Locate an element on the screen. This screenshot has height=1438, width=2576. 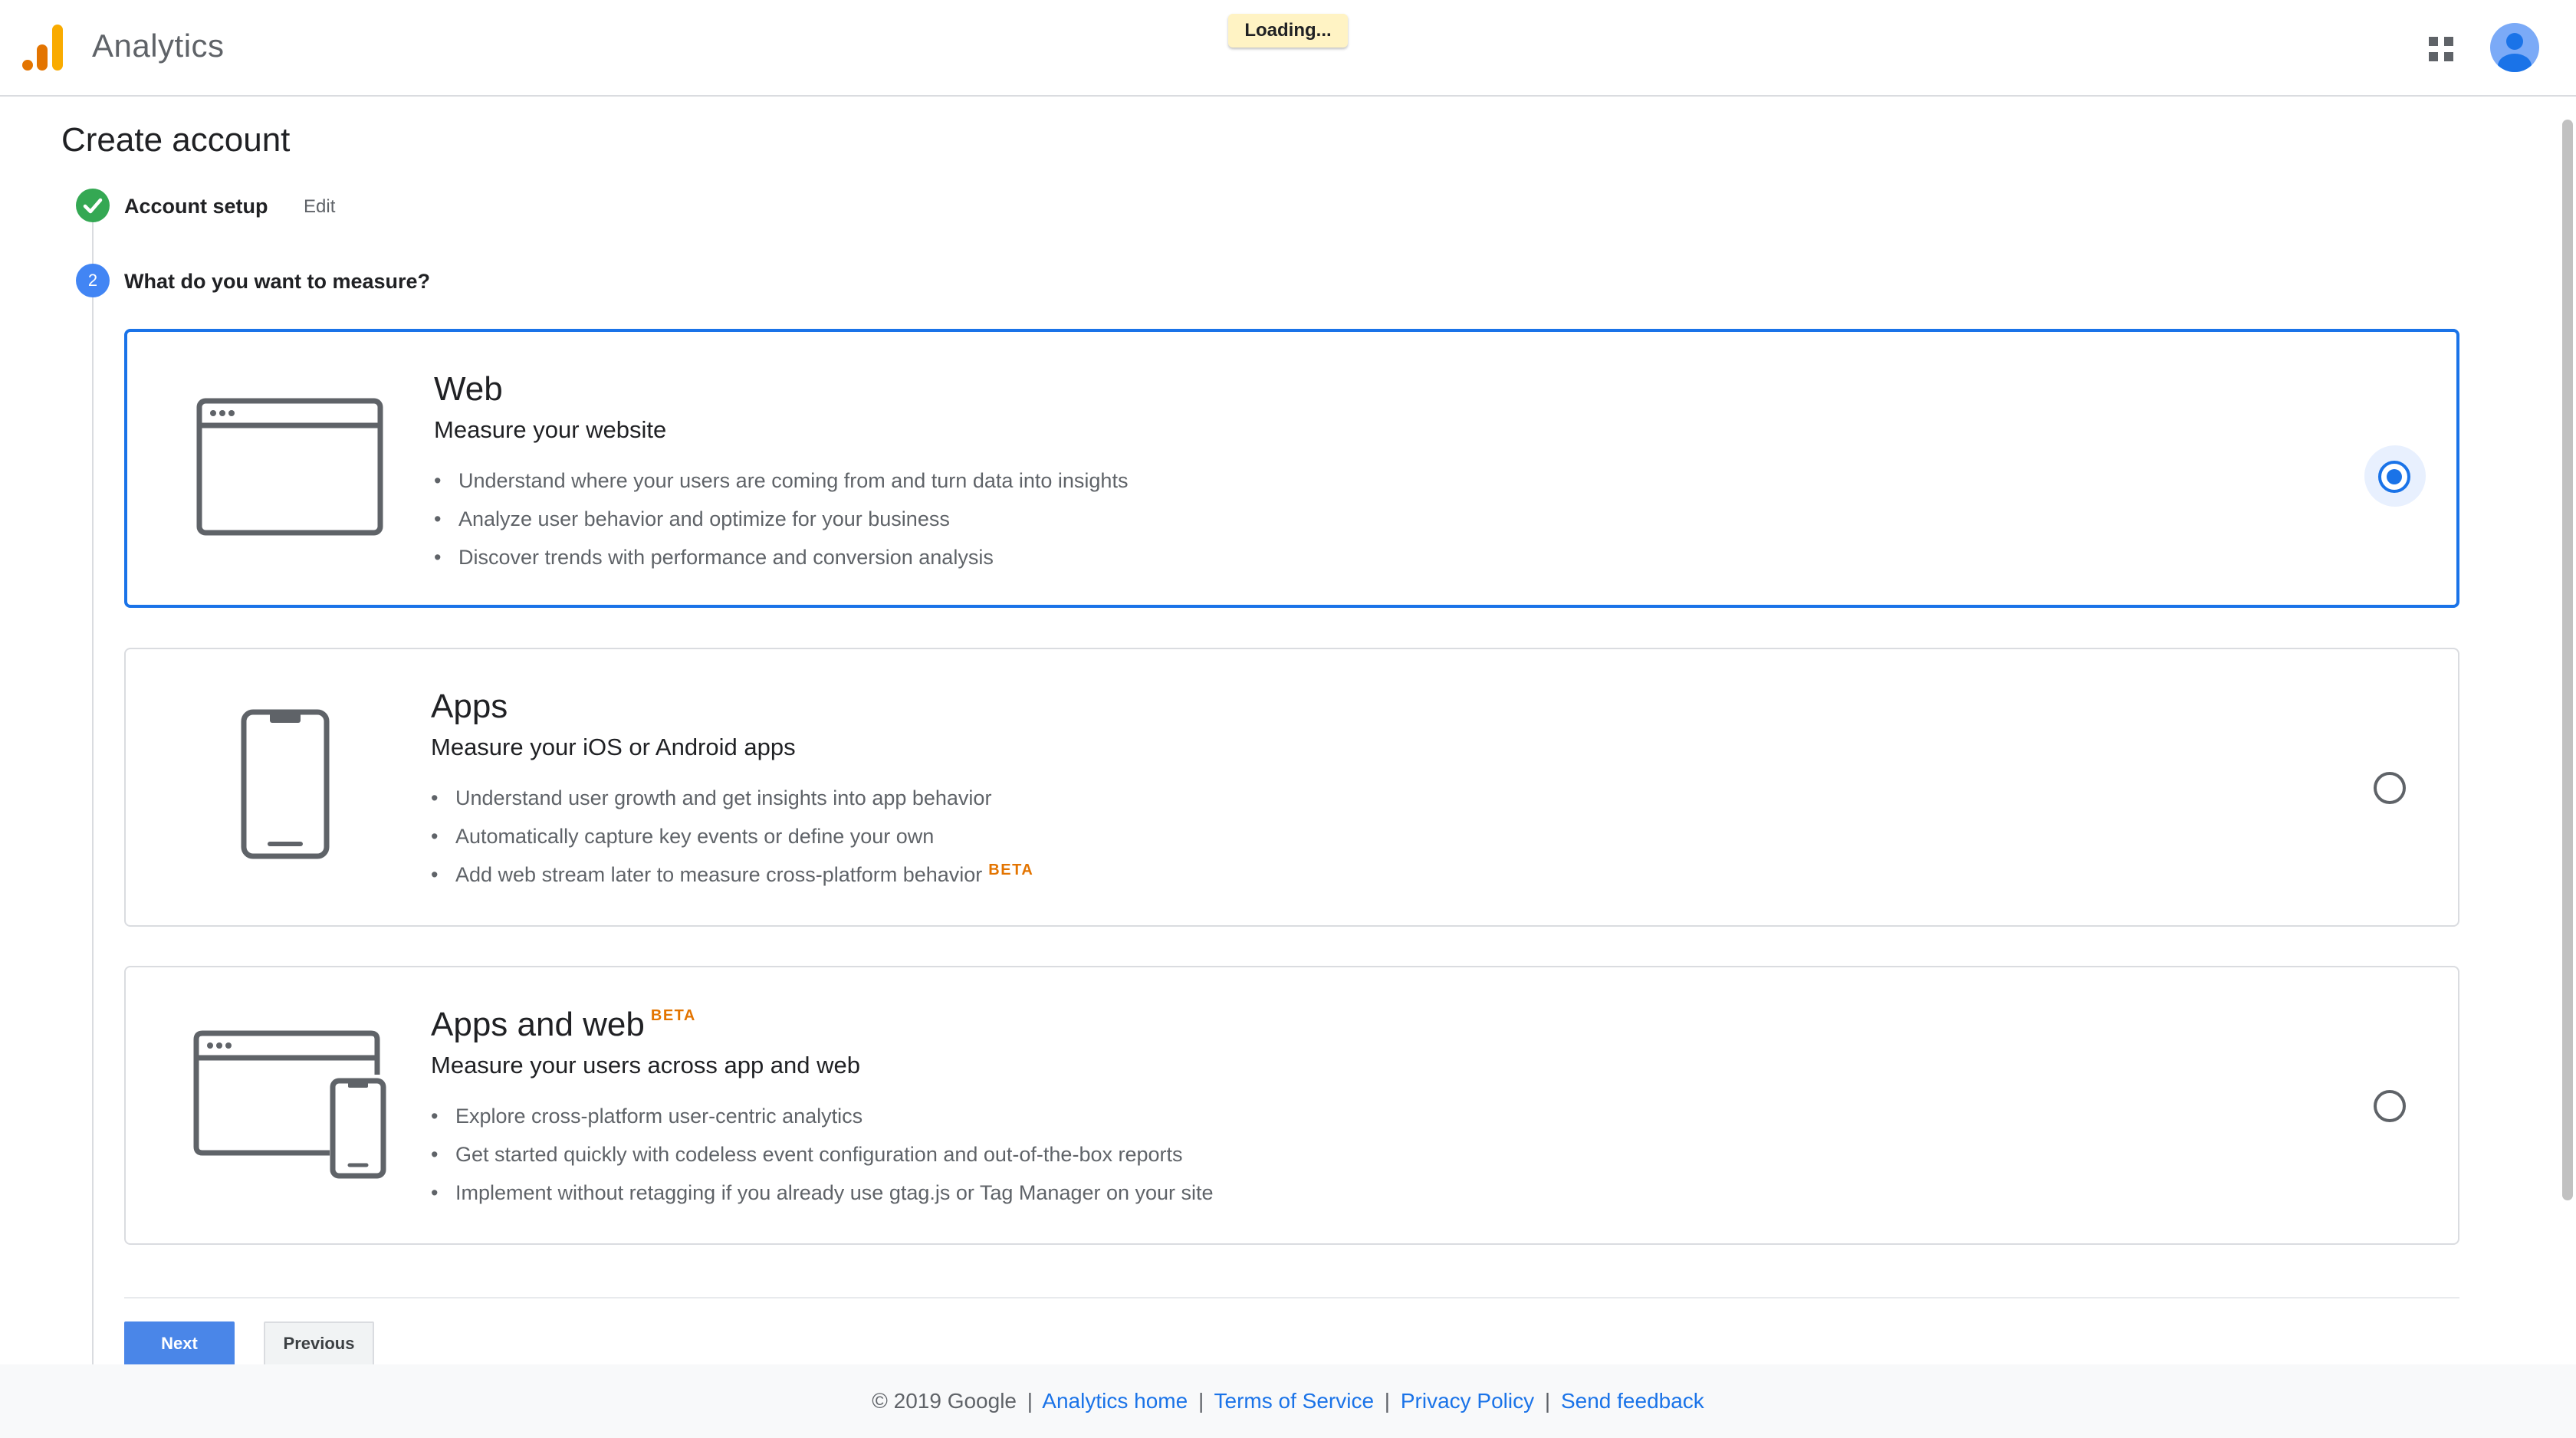
app-name: Analytics is located at coordinates (159, 46).